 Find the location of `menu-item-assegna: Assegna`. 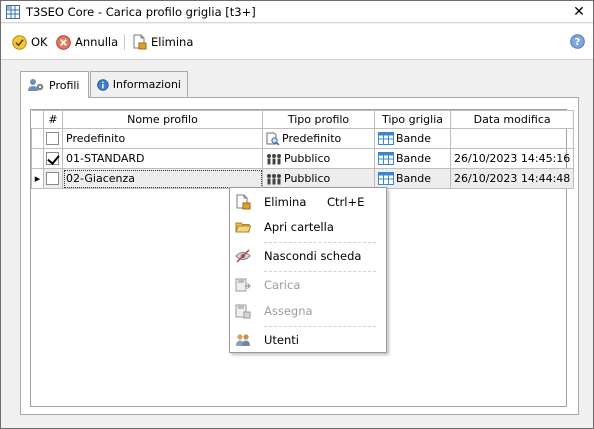

menu-item-assegna: Assegna is located at coordinates (308, 311).